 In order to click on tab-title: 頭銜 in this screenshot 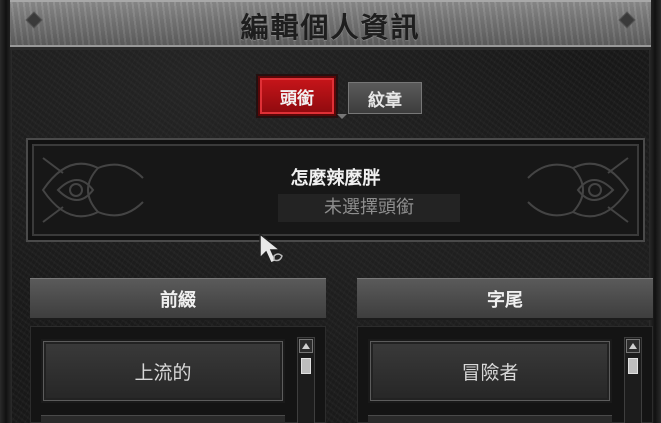, I will do `click(297, 96)`.